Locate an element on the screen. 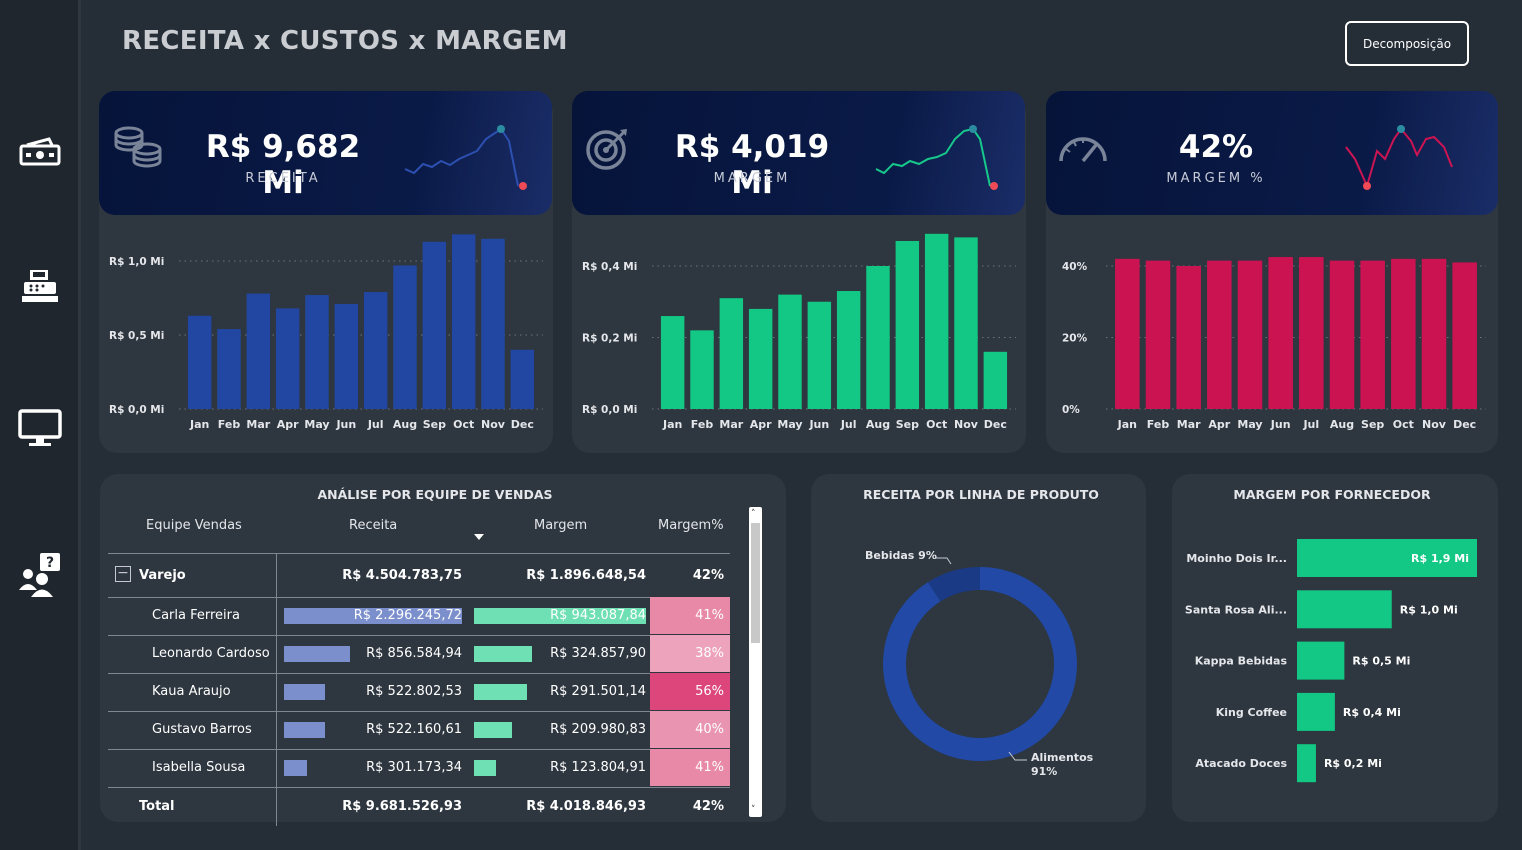 This screenshot has height=850, width=1522. x-tick-label: Nov is located at coordinates (493, 424).